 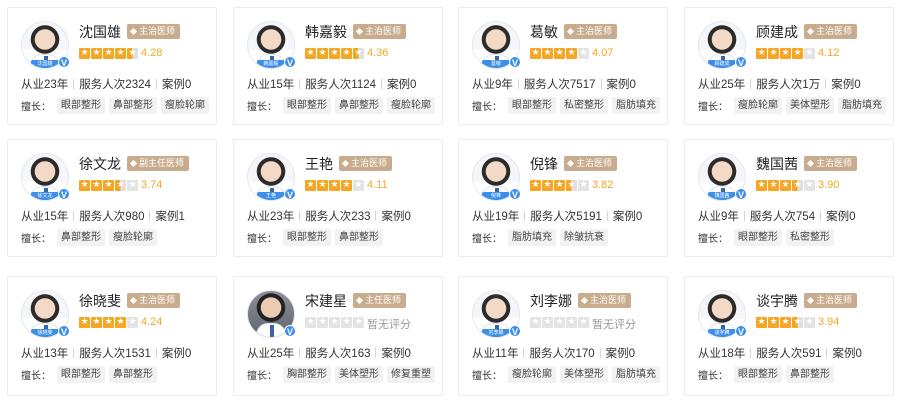 What do you see at coordinates (777, 301) in the screenshot?
I see `doctor-name: 谈宇腾` at bounding box center [777, 301].